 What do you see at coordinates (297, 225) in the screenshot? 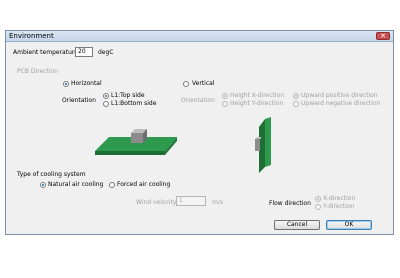
I see `cancel-button: Cancel` at bounding box center [297, 225].